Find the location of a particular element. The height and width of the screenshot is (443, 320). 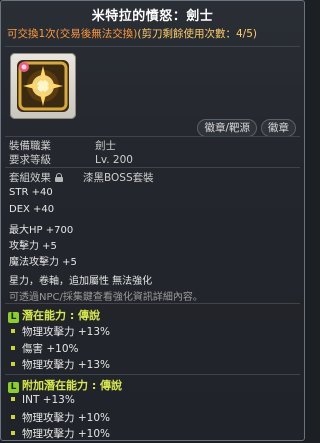

potential-title: 潛在能力 : 傳說 is located at coordinates (61, 315).